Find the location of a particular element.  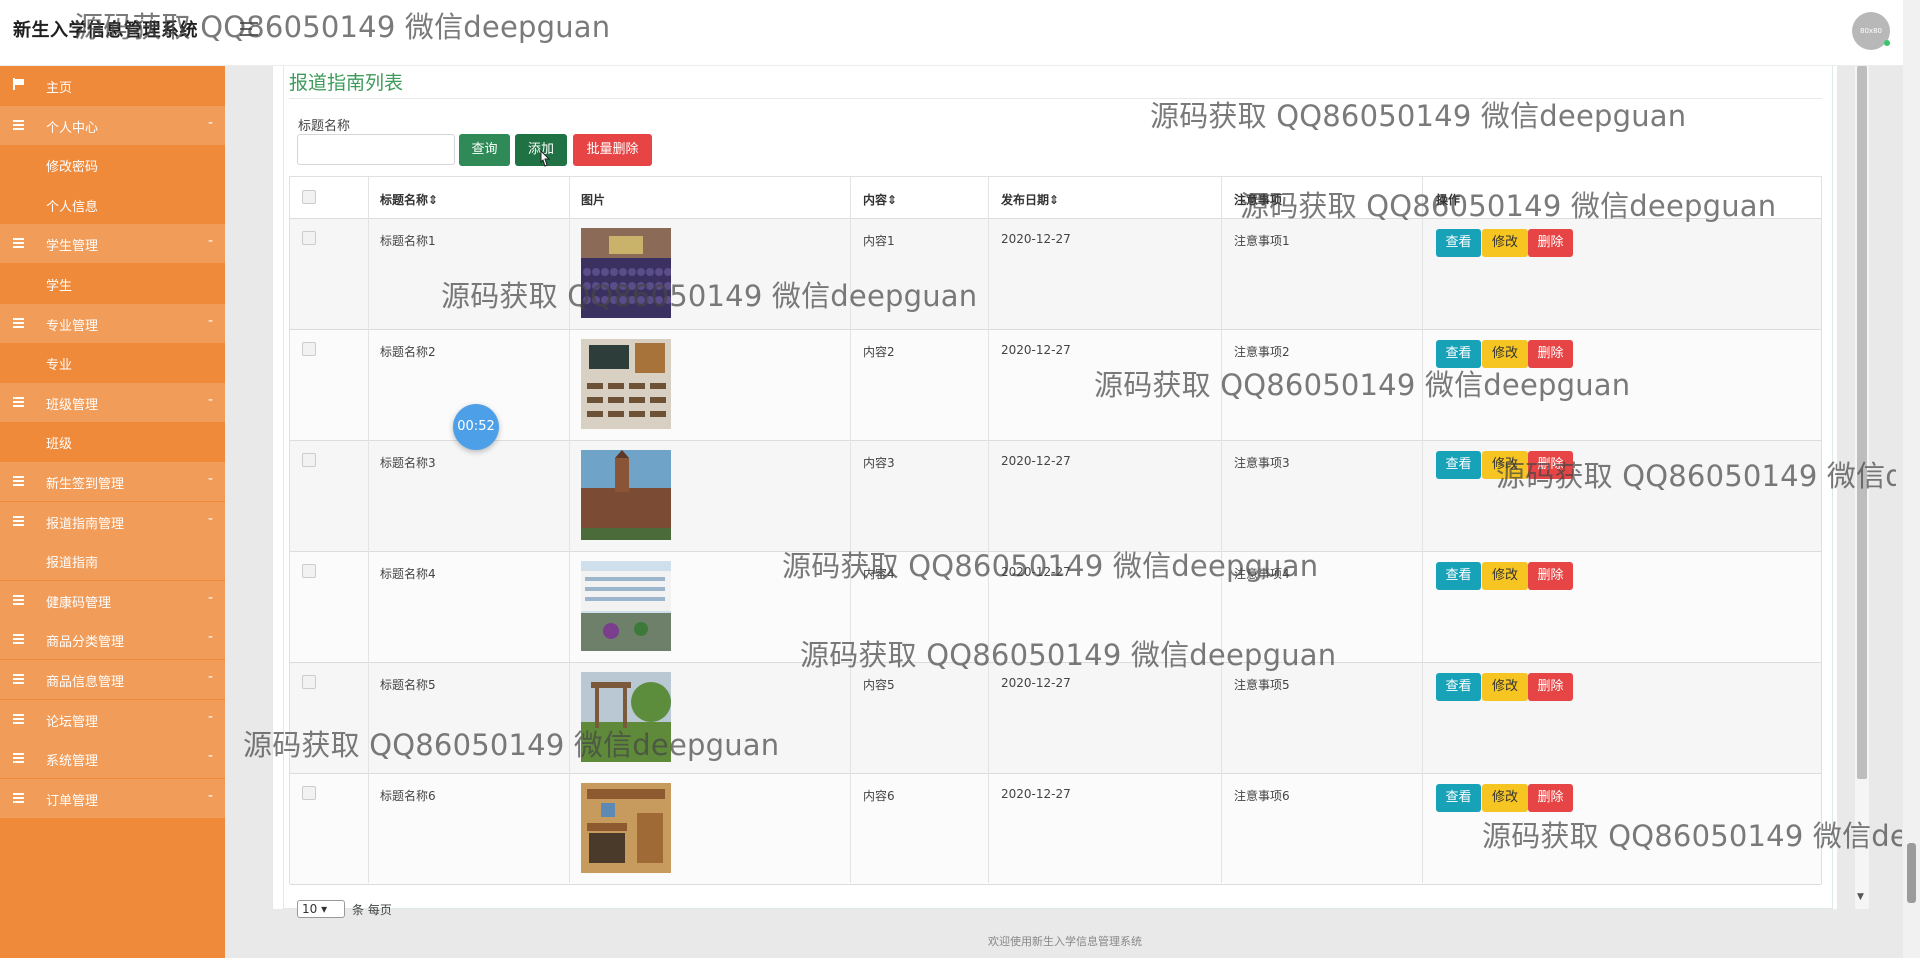

filter-label: 标题名称 is located at coordinates (324, 126).